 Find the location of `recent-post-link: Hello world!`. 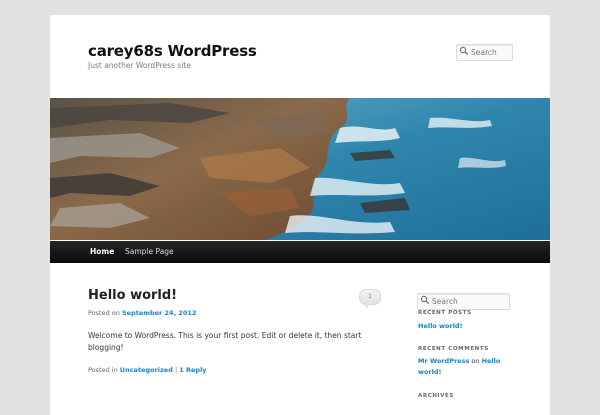

recent-post-link: Hello world! is located at coordinates (440, 326).